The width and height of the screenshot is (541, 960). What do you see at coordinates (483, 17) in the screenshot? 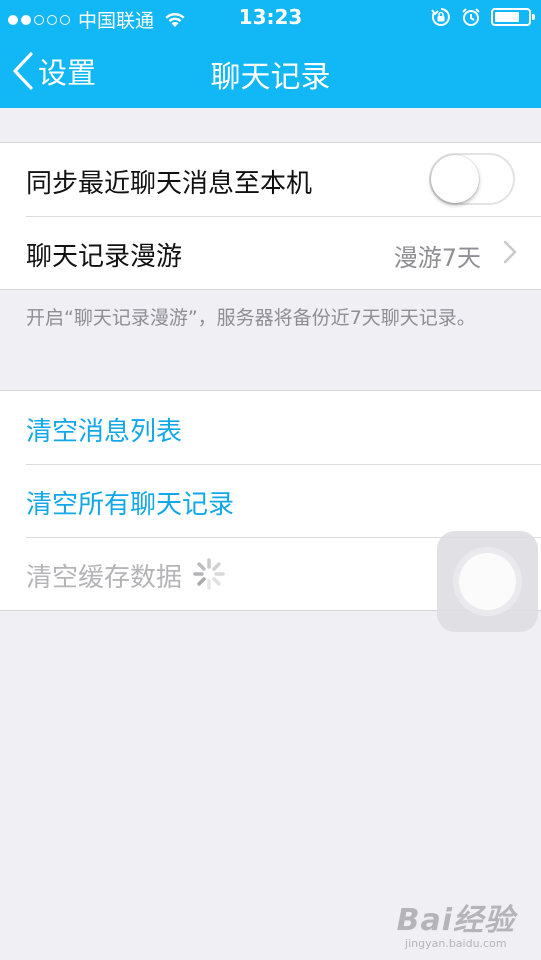
I see `status-right` at bounding box center [483, 17].